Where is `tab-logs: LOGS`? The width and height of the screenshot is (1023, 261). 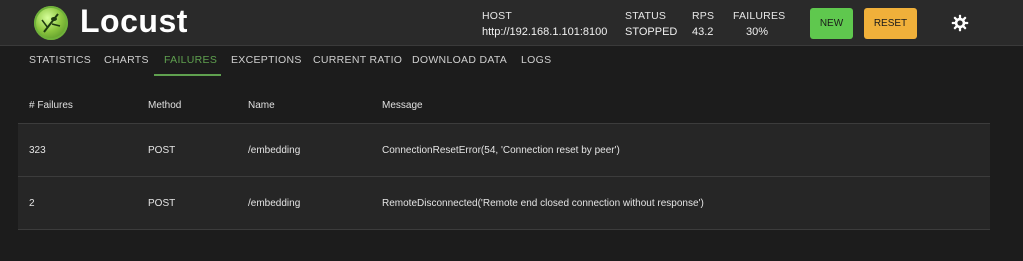 tab-logs: LOGS is located at coordinates (536, 60).